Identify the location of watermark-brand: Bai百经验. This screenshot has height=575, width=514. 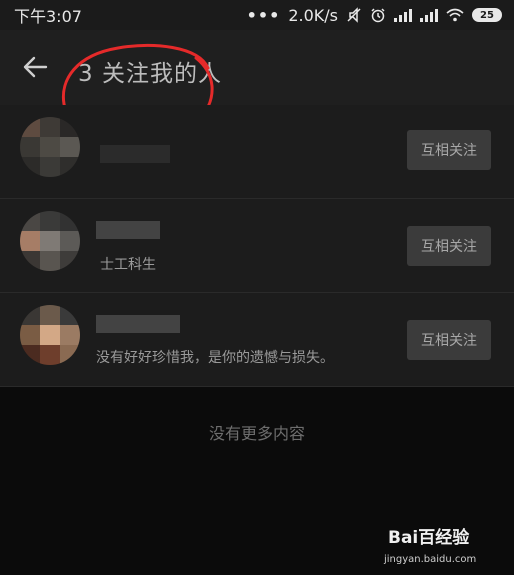
(429, 538).